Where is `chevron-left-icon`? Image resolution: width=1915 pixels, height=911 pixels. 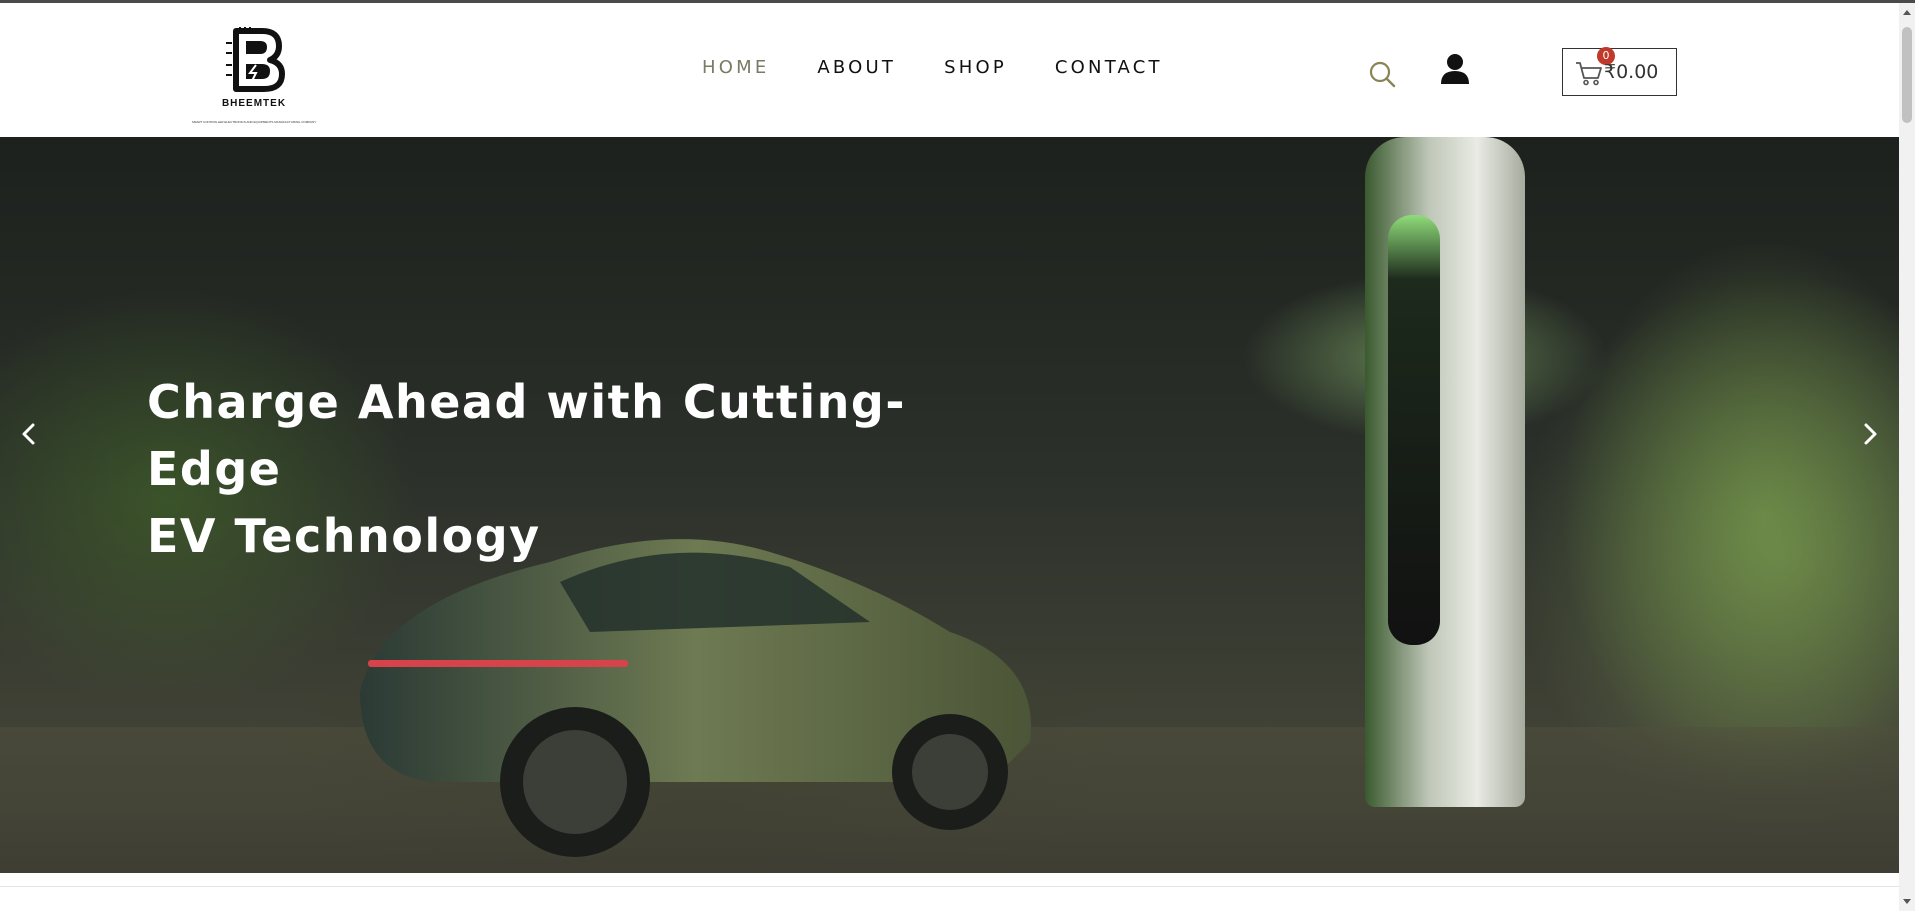
chevron-left-icon is located at coordinates (29, 434).